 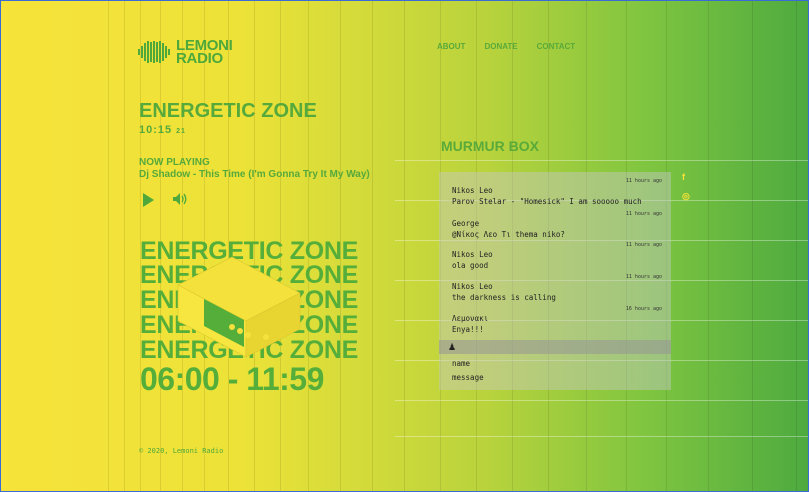 I want to click on message-field: message, so click(x=468, y=377).